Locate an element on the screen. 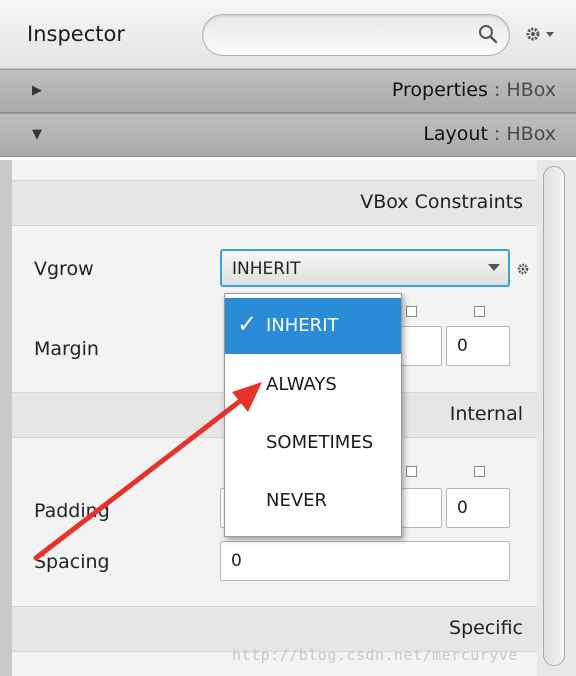 The image size is (576, 676). search-input is located at coordinates (356, 35).